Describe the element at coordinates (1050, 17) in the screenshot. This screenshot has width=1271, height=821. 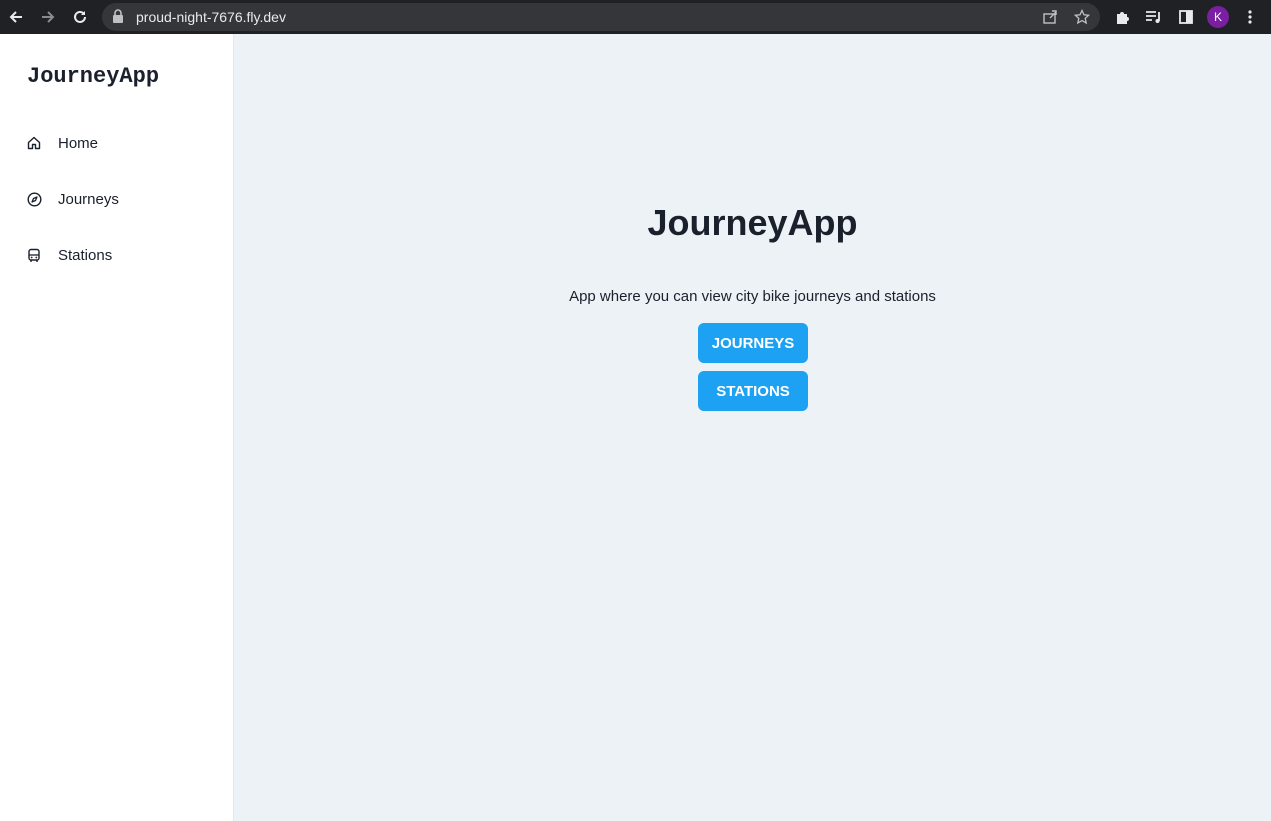
I see `share-icon` at that location.